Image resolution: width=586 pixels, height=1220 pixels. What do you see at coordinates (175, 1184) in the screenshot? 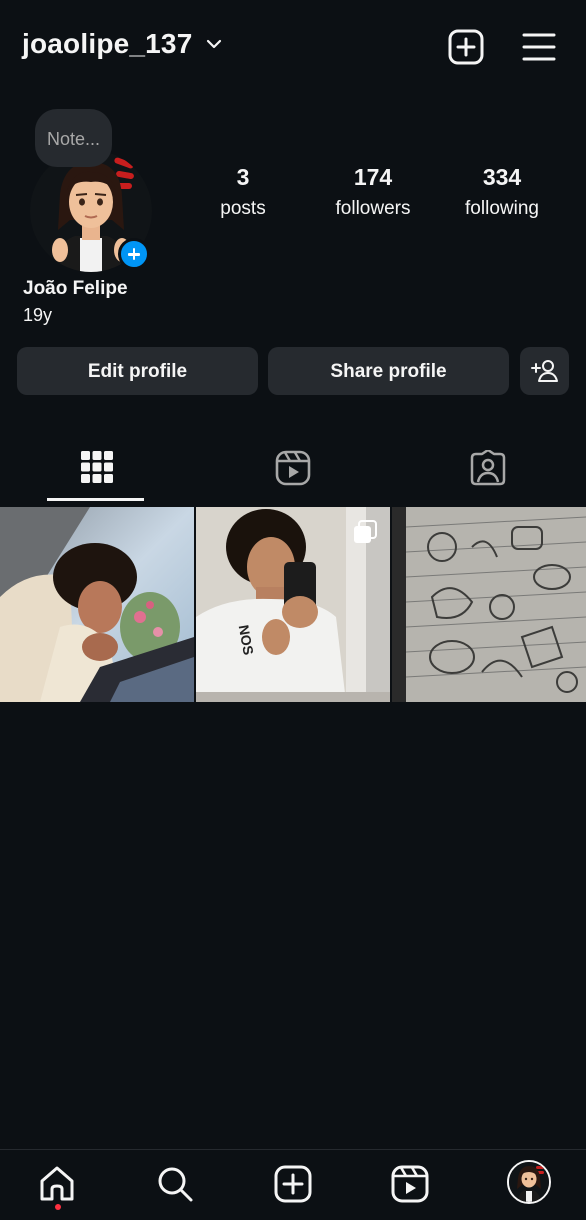
I see `search-icon` at bounding box center [175, 1184].